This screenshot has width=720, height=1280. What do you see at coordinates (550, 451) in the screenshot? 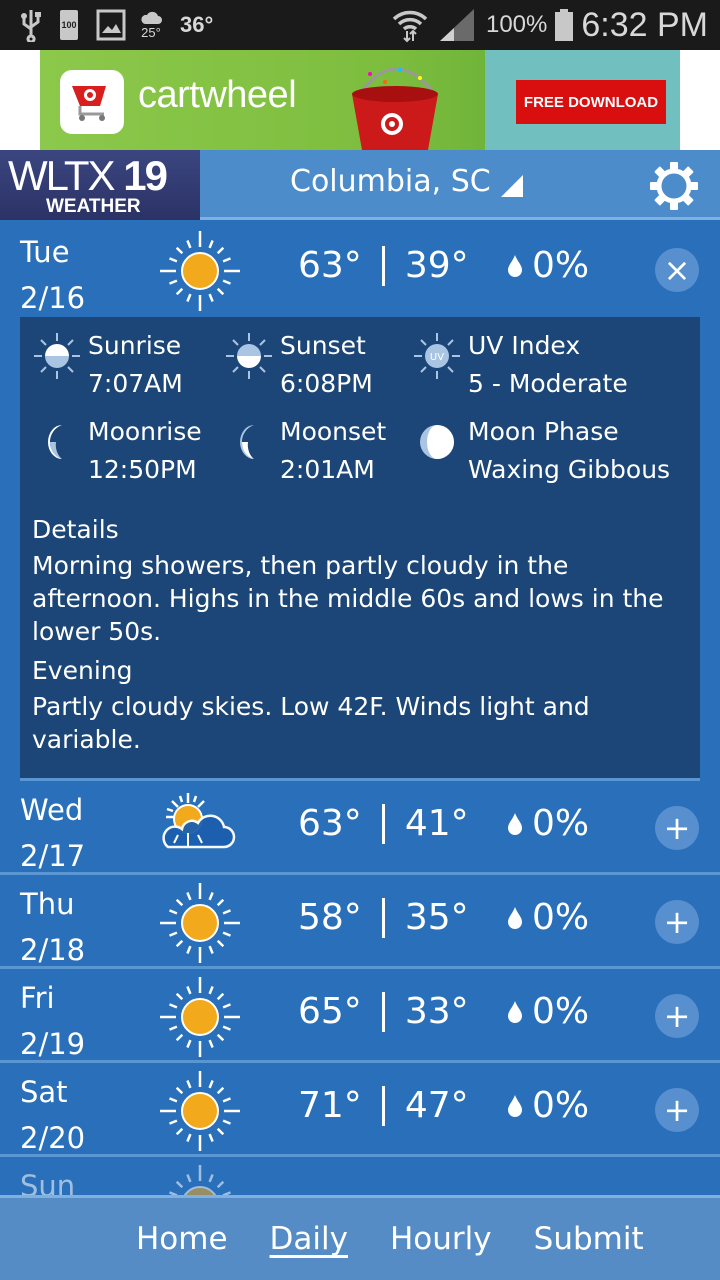
I see `moon-phase-cell: Moon Phase Waxing Gibbous` at bounding box center [550, 451].